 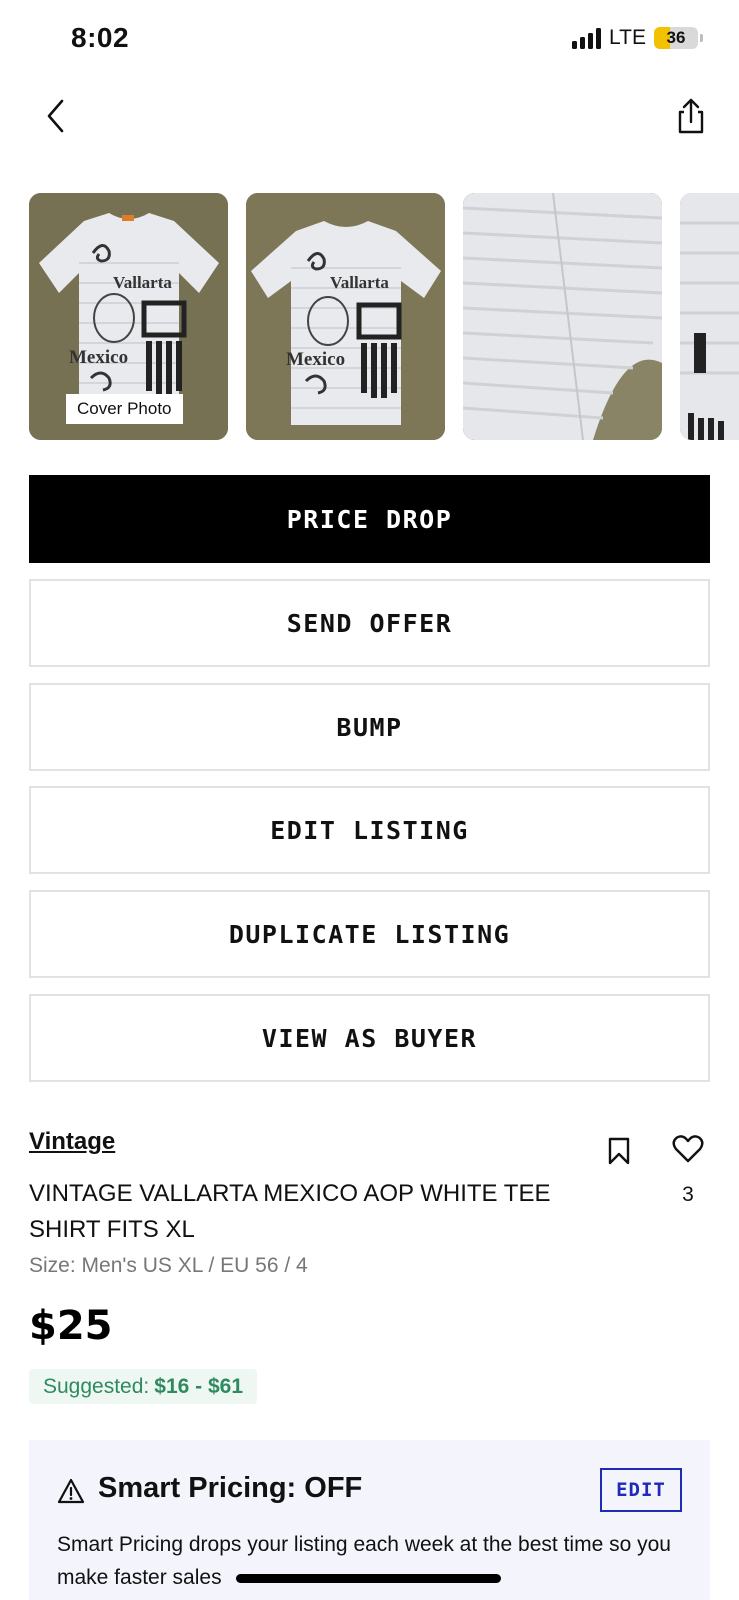 I want to click on price-drop-button: PRICE DROP, so click(x=369, y=519).